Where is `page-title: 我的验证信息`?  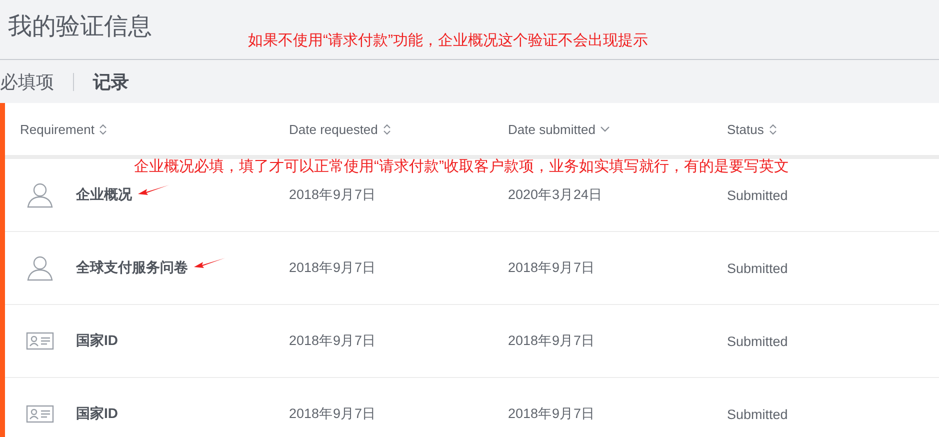 page-title: 我的验证信息 is located at coordinates (80, 27).